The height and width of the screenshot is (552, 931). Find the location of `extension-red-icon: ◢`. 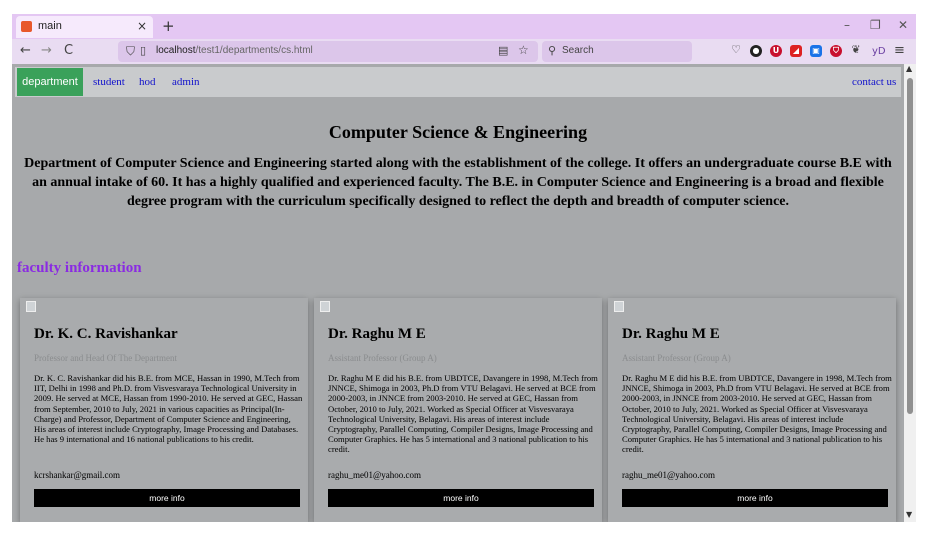

extension-red-icon: ◢ is located at coordinates (796, 51).